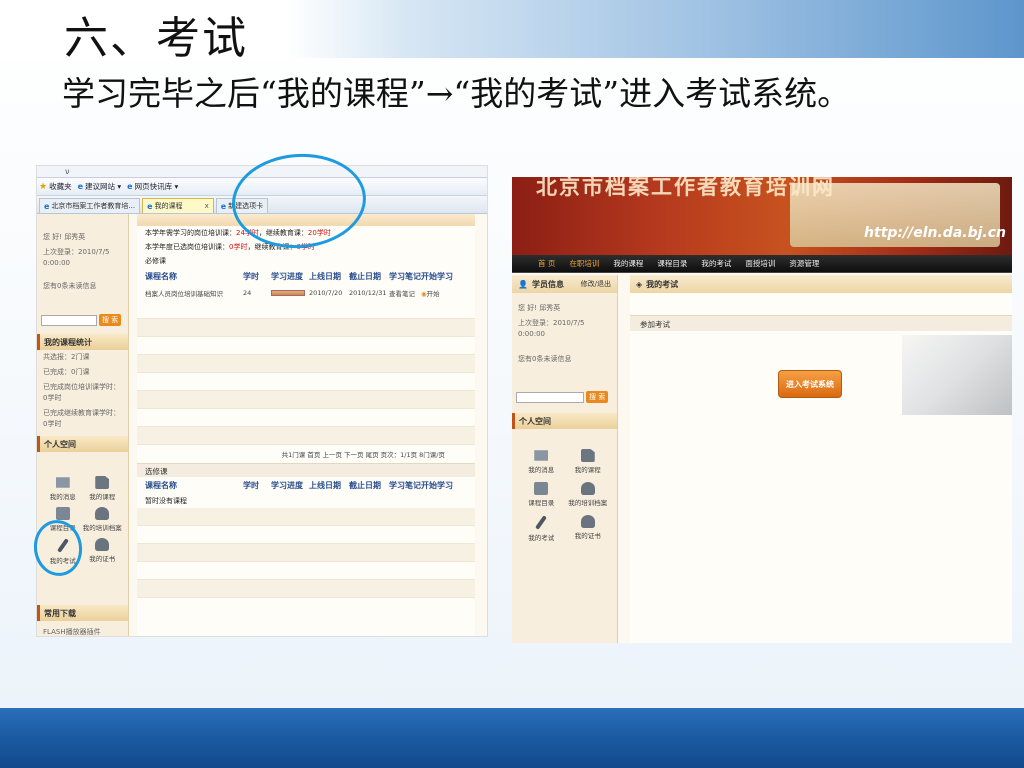 This screenshot has height=768, width=1024. I want to click on flash-plugin-link: FLASH播放器插件, so click(82, 630).